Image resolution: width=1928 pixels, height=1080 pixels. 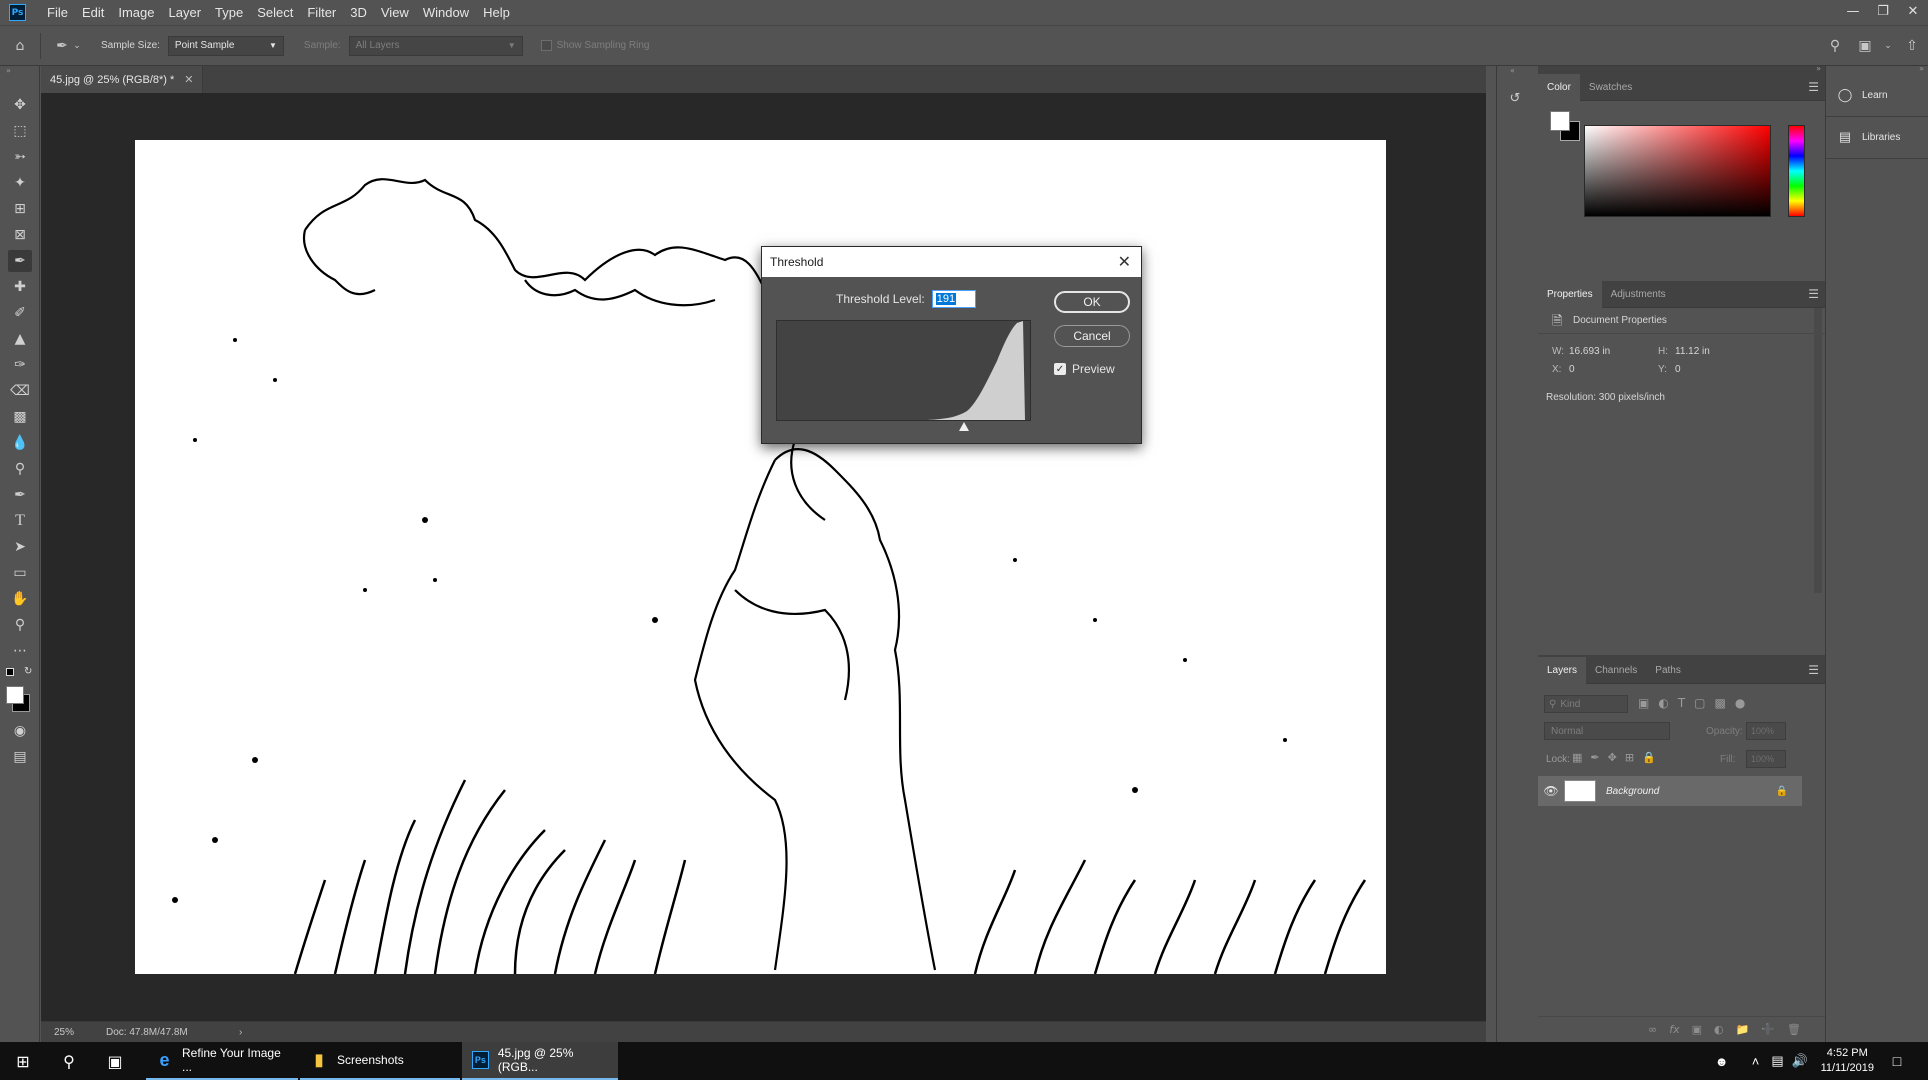 What do you see at coordinates (1766, 759) in the screenshot?
I see `fill-input: 100%` at bounding box center [1766, 759].